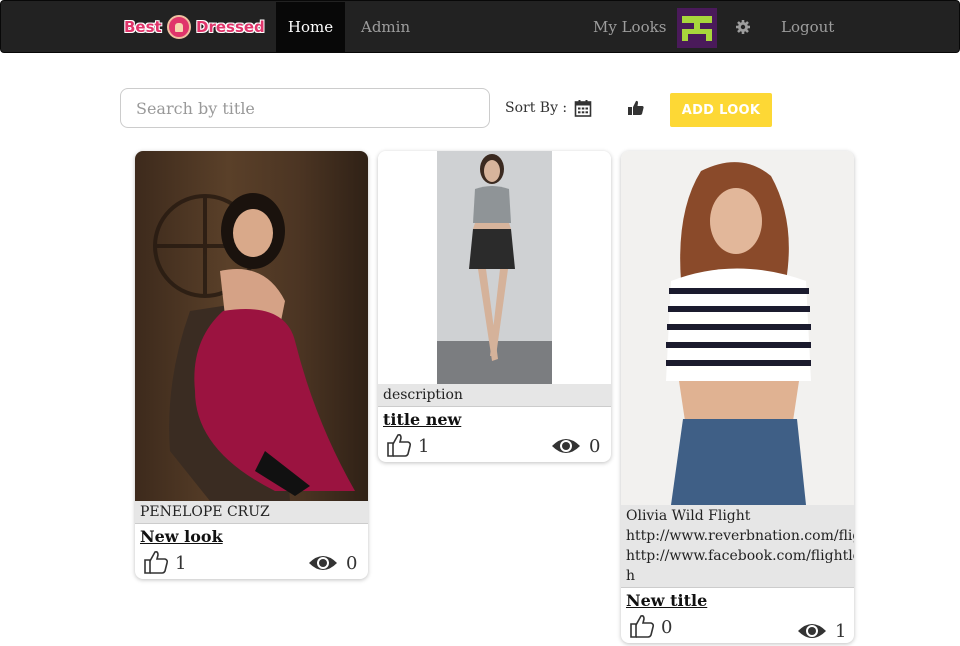 Image resolution: width=960 pixels, height=646 pixels. Describe the element at coordinates (179, 27) in the screenshot. I see `brand-seal-icon` at that location.